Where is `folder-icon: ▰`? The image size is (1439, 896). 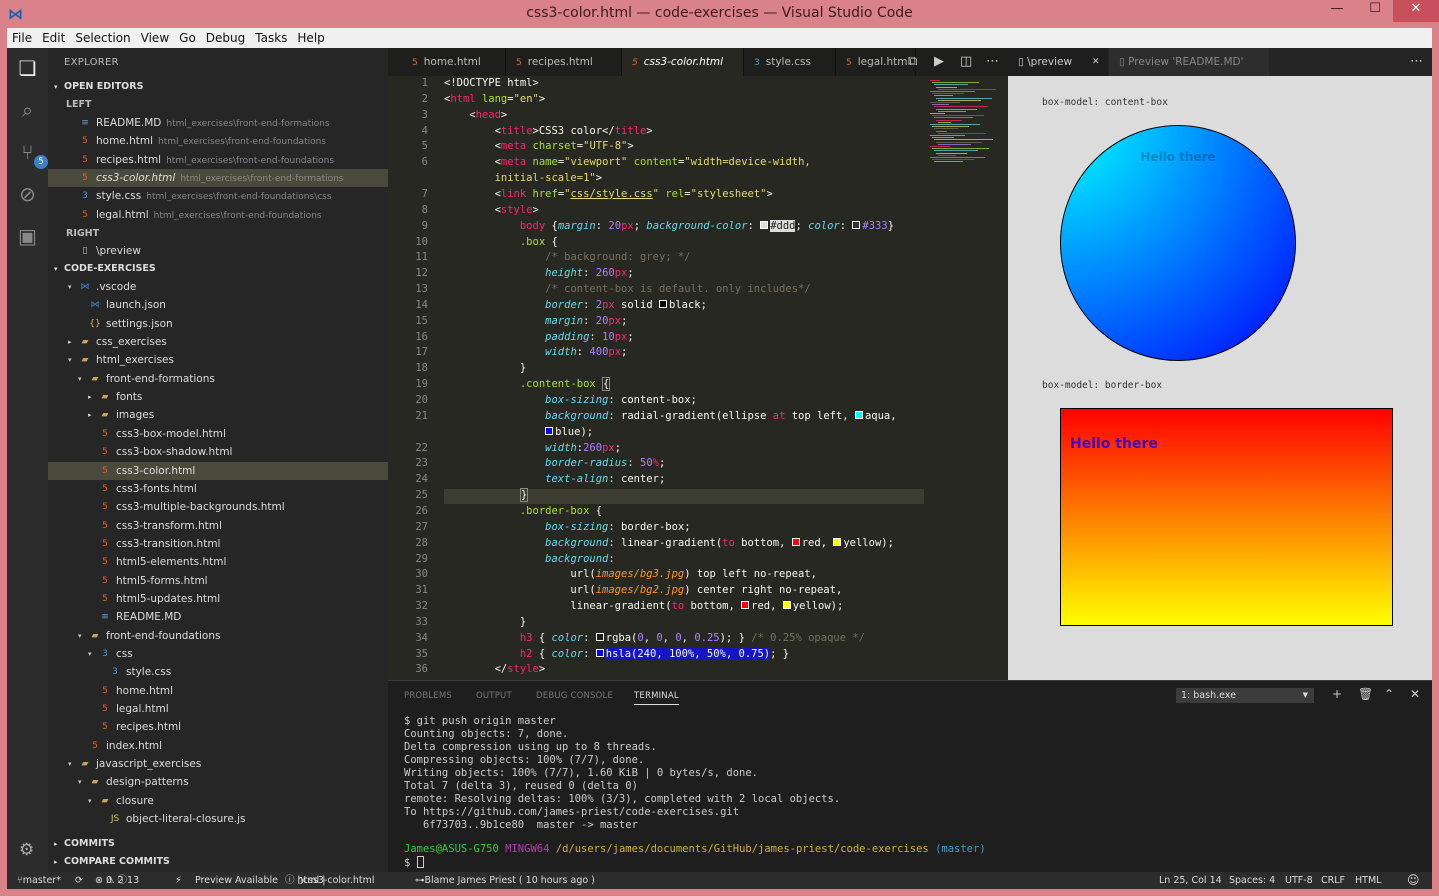
folder-icon: ▰ is located at coordinates (95, 635).